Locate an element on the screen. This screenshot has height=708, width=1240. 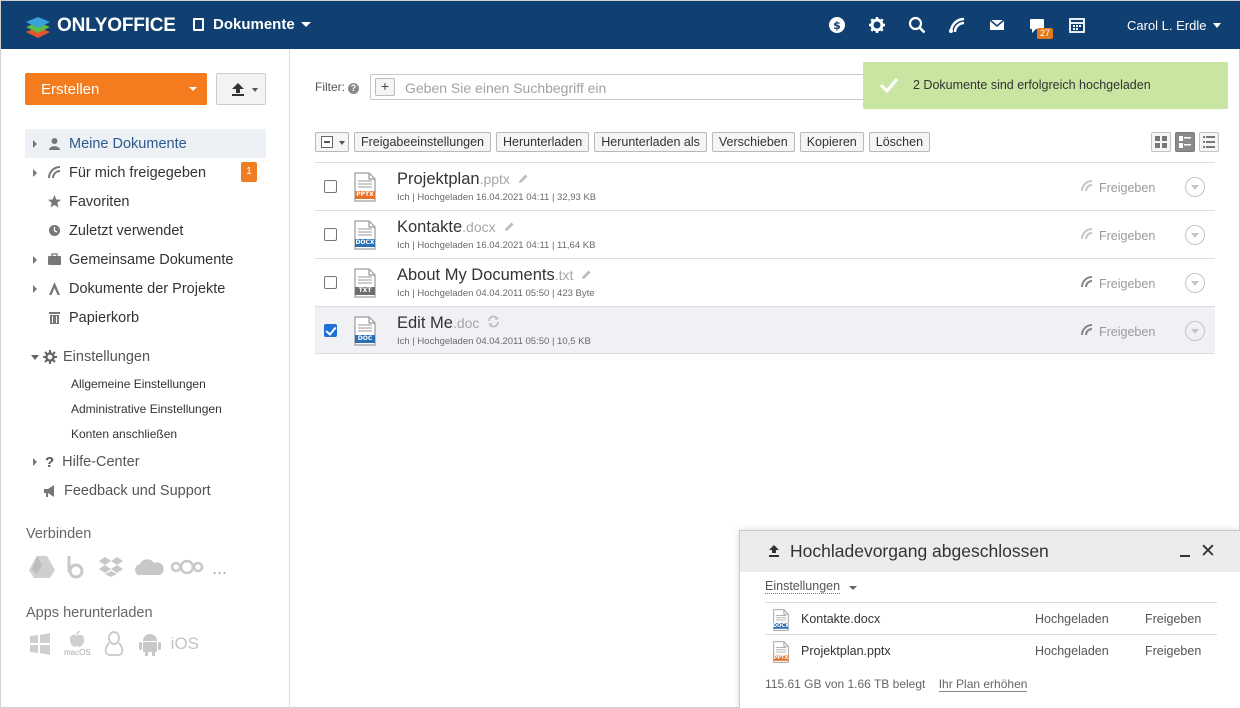
chat-icon: 27 is located at coordinates (1040, 27).